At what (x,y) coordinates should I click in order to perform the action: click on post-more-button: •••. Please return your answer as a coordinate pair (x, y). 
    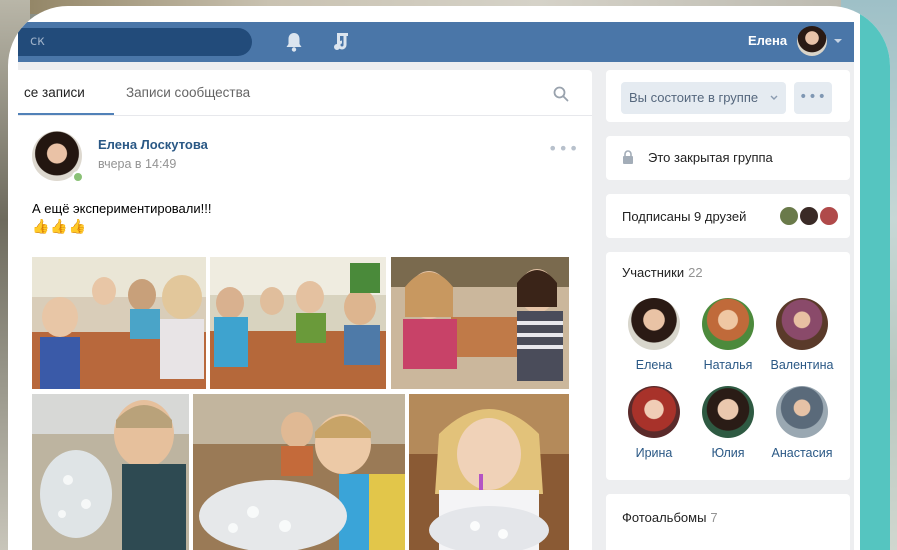
    Looking at the image, I should click on (563, 148).